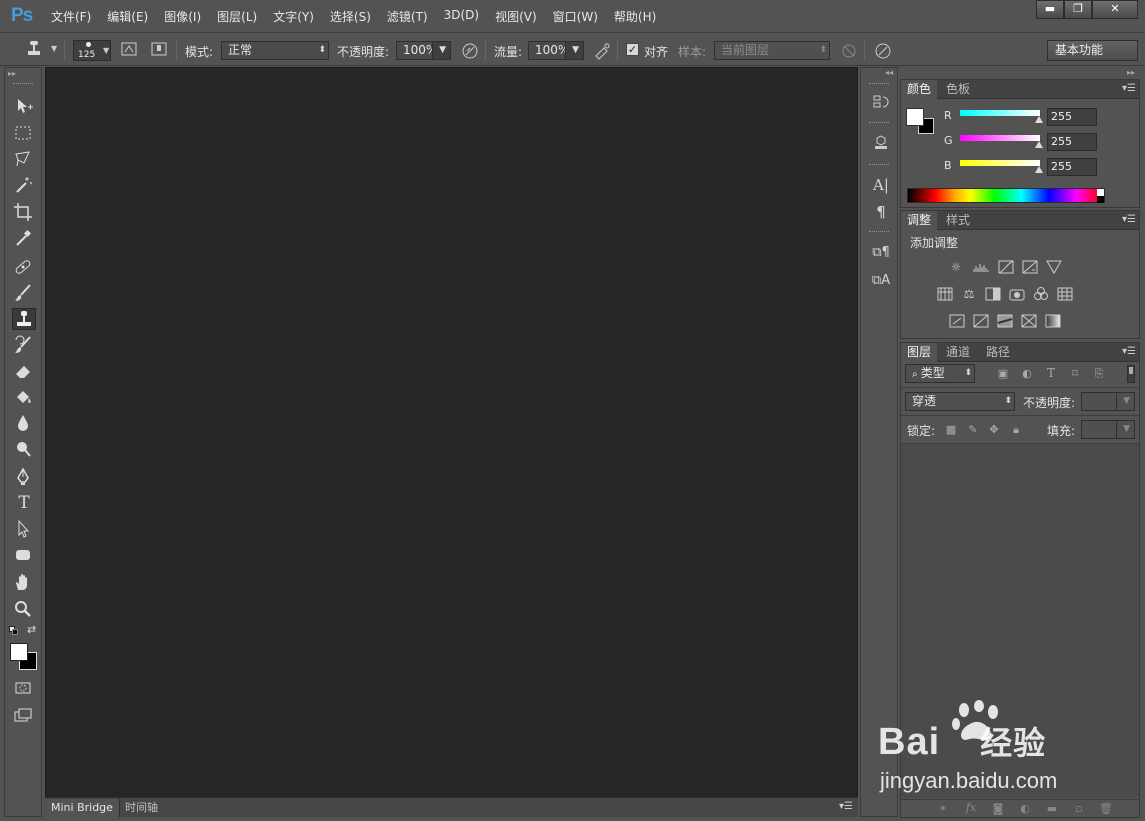 This screenshot has width=1145, height=821. I want to click on history-panel-icon, so click(881, 102).